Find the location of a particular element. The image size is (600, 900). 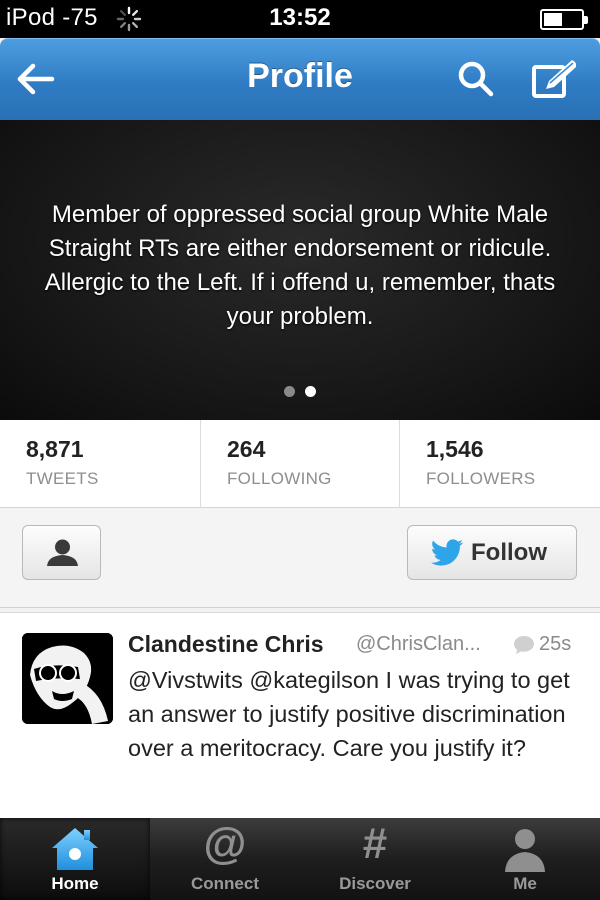

following-count: 264 is located at coordinates (246, 449).